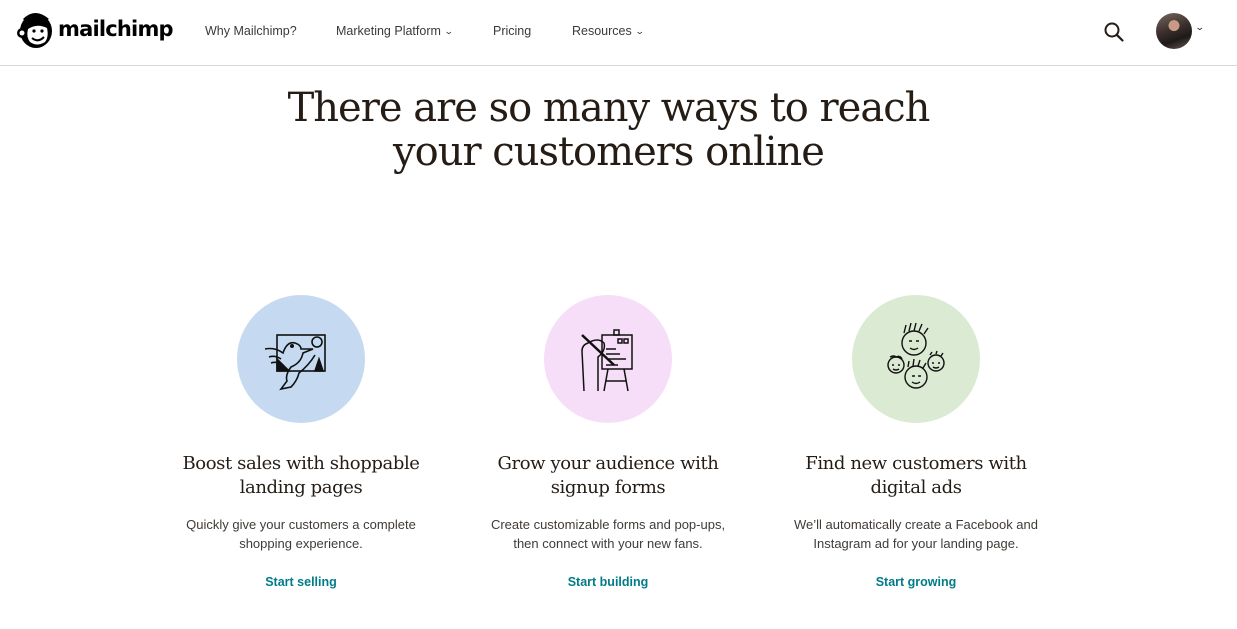 The width and height of the screenshot is (1237, 629). I want to click on card-title-line-2: landing pages, so click(301, 487).